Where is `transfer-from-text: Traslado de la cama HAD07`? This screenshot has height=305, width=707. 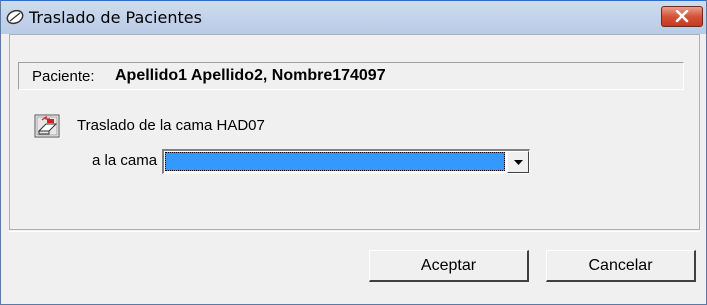
transfer-from-text: Traslado de la cama HAD07 is located at coordinates (171, 125).